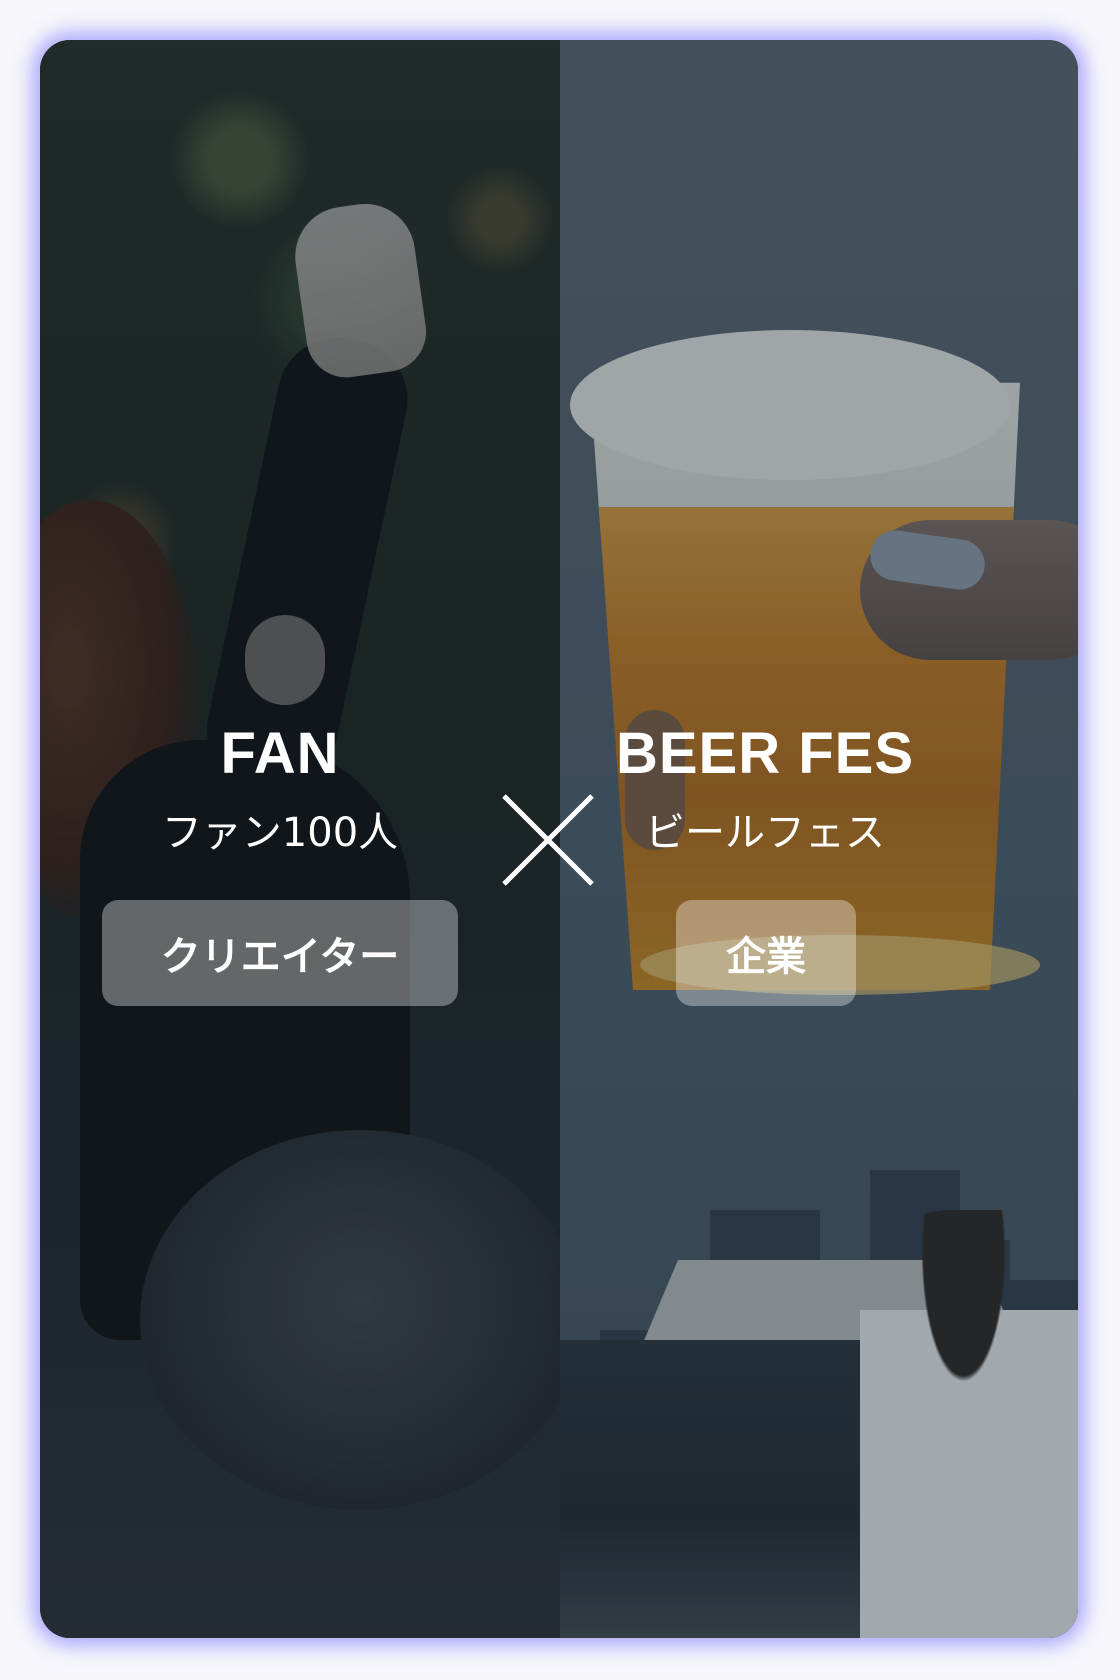  I want to click on creator-tag-label: クリエイター, so click(280, 957).